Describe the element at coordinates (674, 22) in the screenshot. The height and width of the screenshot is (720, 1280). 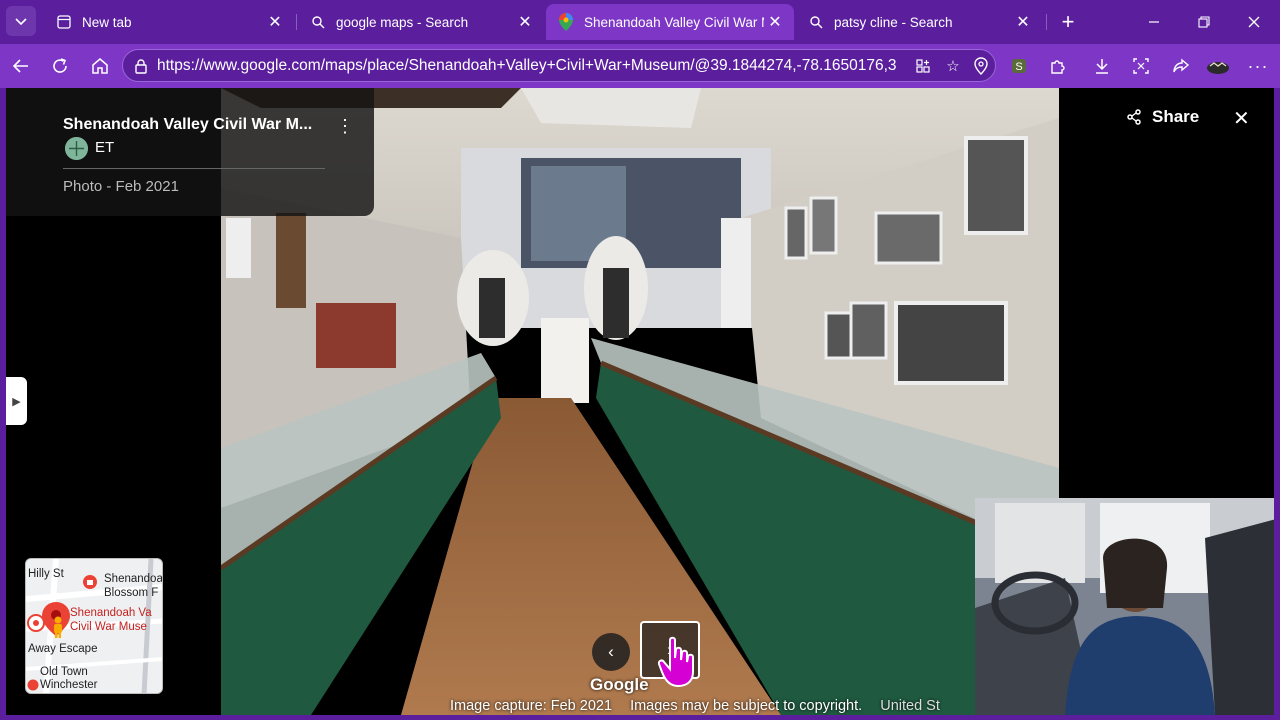
I see `tab-title: Shenandoah Valley Civil War Mus` at that location.